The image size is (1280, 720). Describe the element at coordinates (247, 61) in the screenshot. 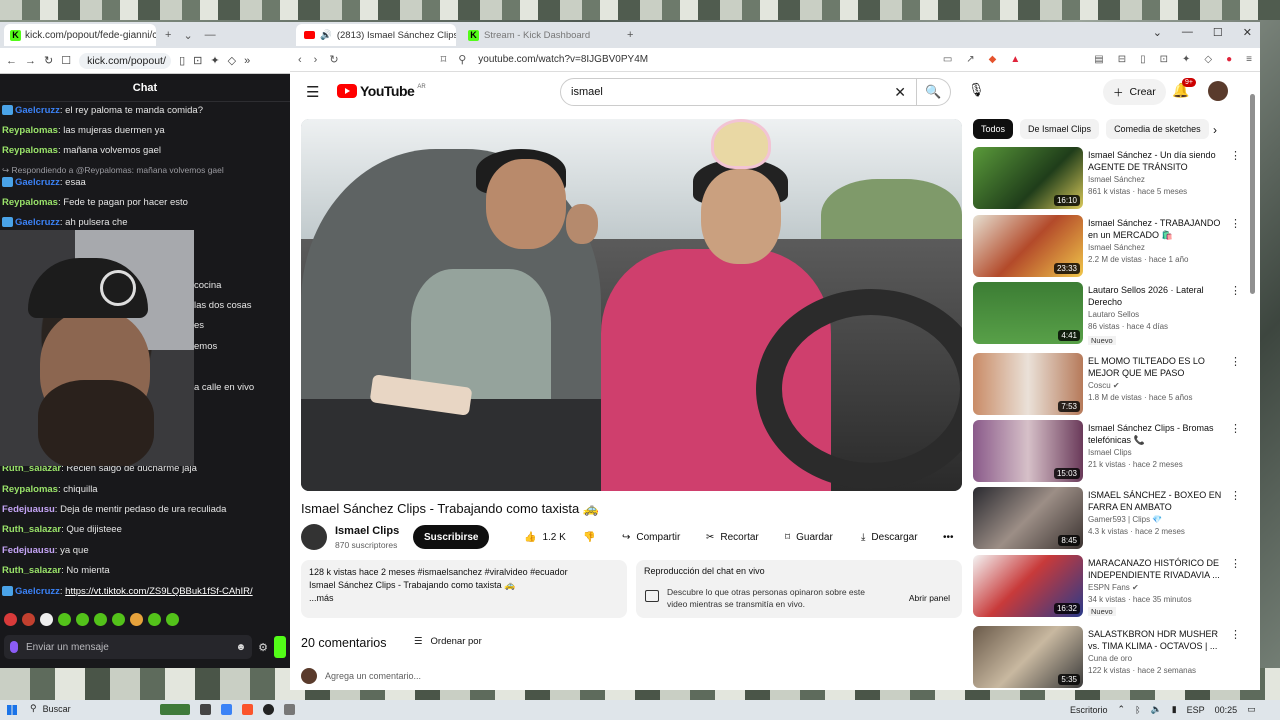

I see `more-icon: »` at that location.